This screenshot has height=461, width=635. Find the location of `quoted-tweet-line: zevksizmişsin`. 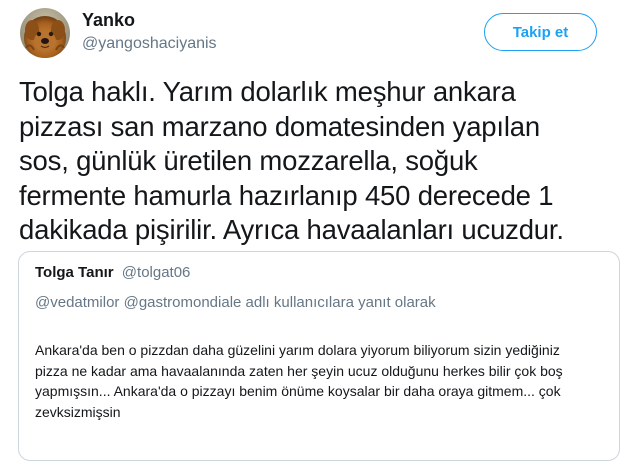

quoted-tweet-line: zevksizmişsin is located at coordinates (78, 411).